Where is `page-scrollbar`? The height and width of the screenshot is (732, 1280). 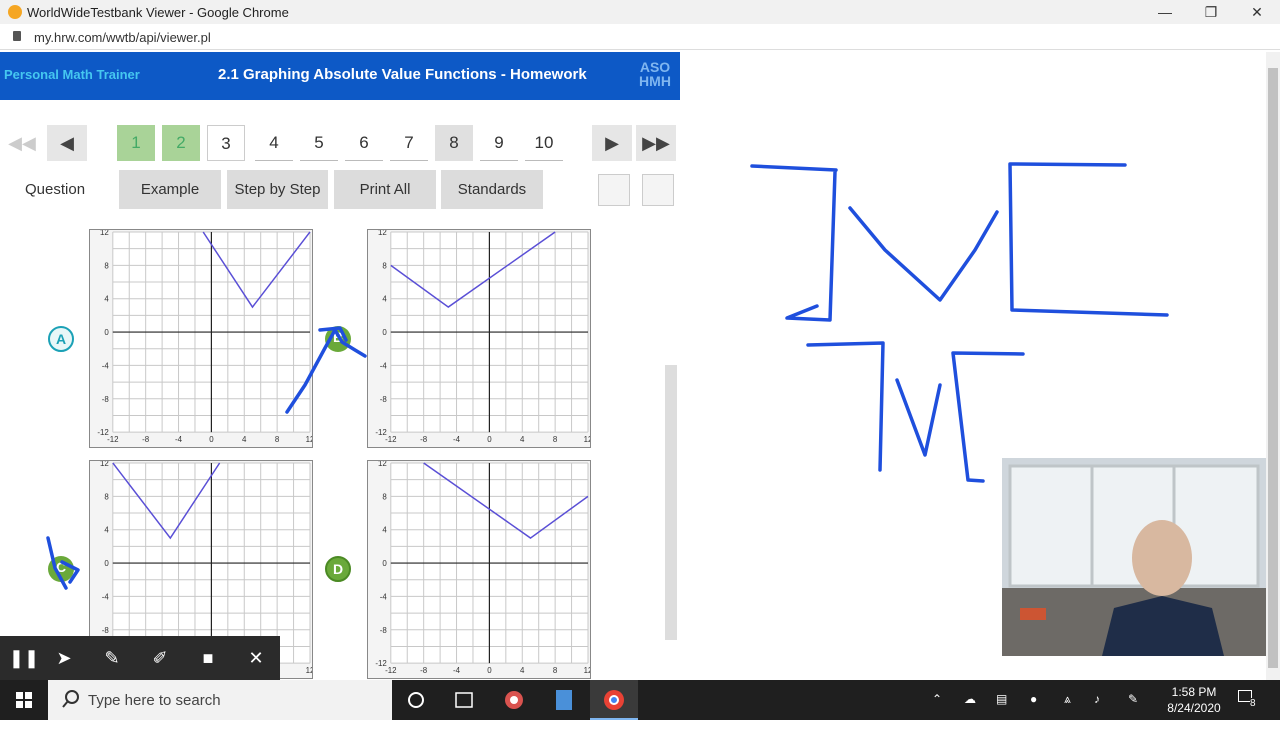
page-scrollbar is located at coordinates (1273, 366).